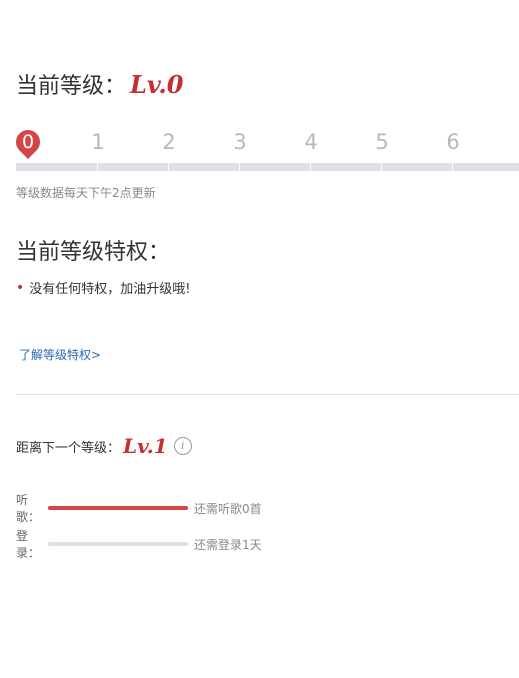 The height and width of the screenshot is (678, 519). I want to click on level-number-6: 6, so click(453, 142).